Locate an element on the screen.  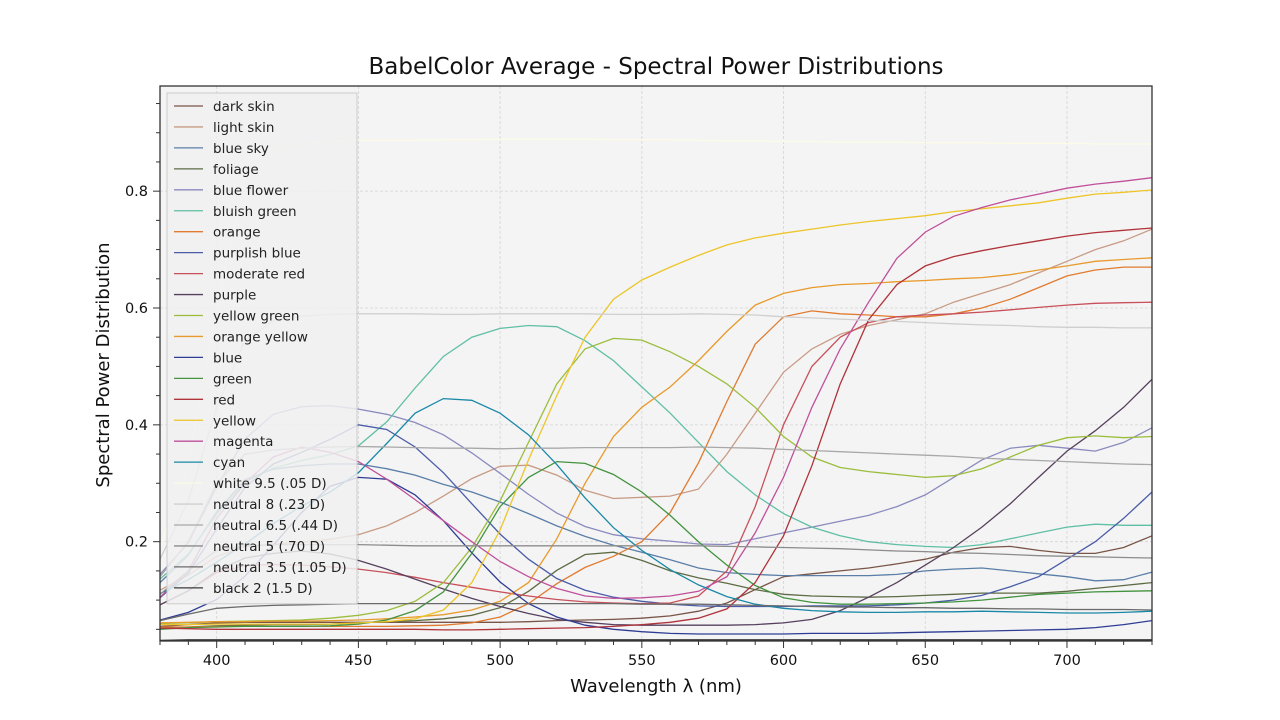
y-tick-label: 0.4 is located at coordinates (136, 426).